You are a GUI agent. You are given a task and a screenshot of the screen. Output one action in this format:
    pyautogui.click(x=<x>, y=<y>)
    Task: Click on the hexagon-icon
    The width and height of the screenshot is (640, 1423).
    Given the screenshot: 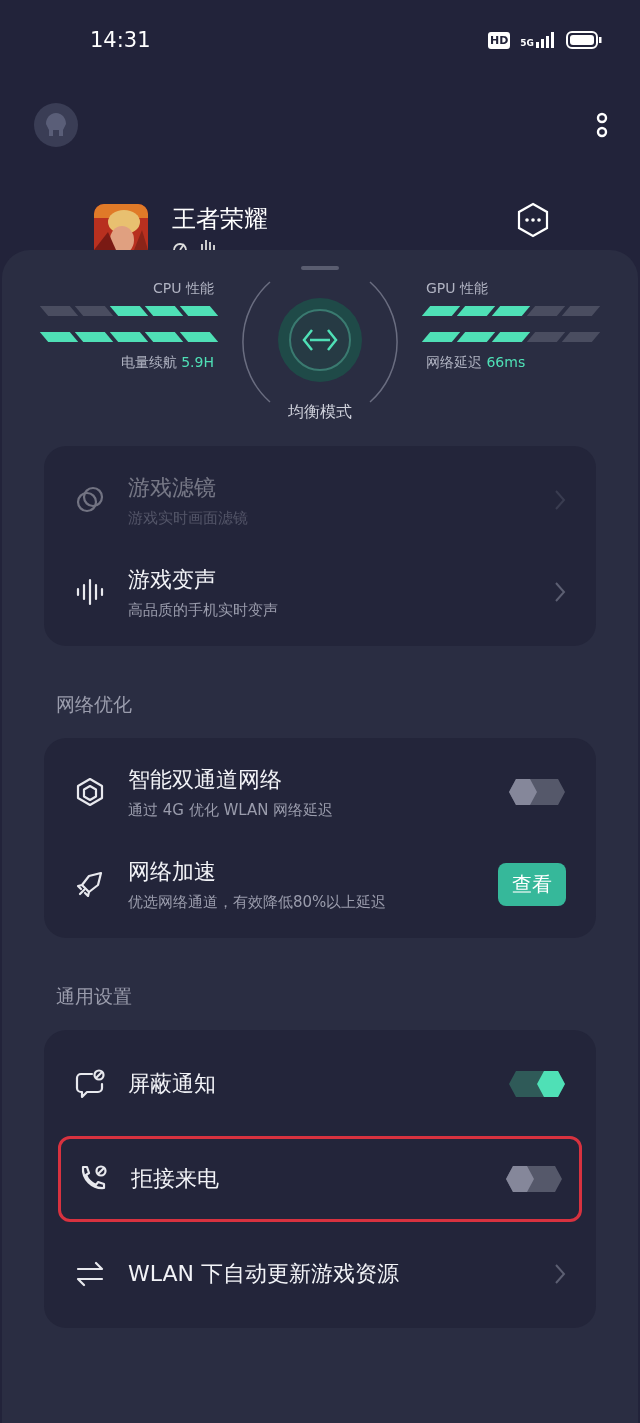 What is the action you would take?
    pyautogui.click(x=90, y=792)
    